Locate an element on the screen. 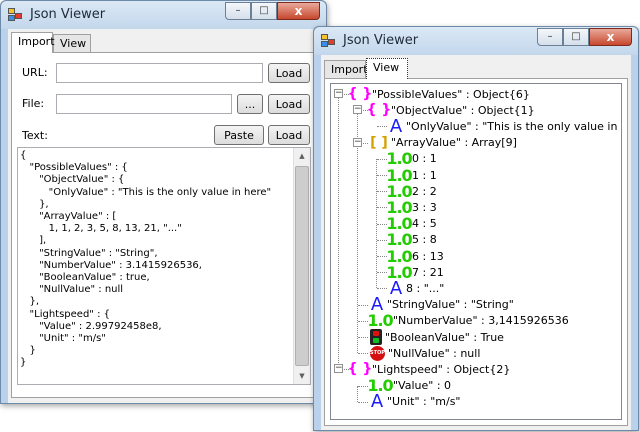 This screenshot has width=640, height=432. tree-node: 1.0 1 : 1 is located at coordinates (411, 175).